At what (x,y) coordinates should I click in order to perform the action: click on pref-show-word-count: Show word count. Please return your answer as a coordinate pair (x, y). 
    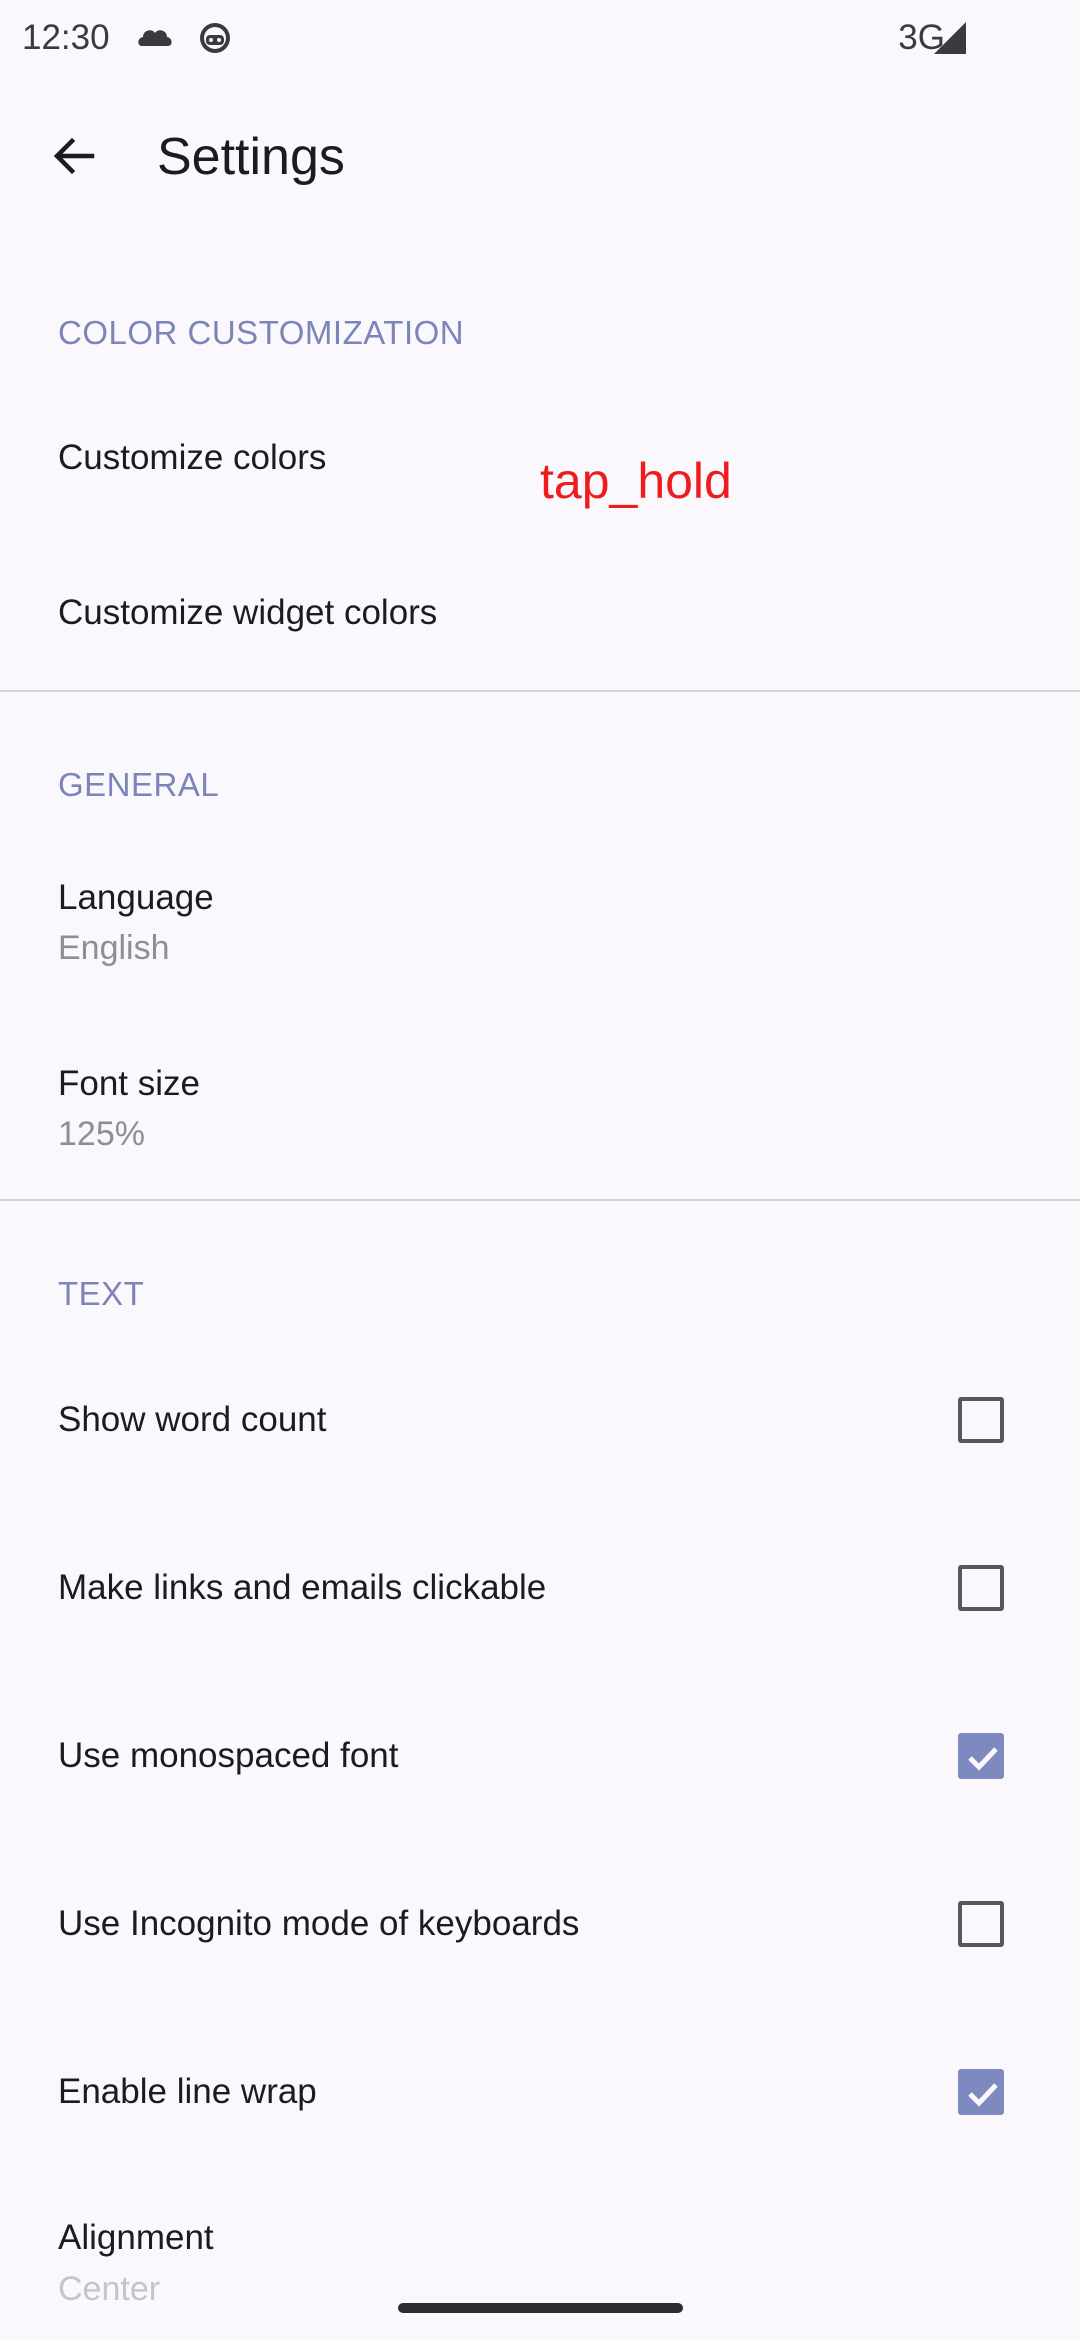
    Looking at the image, I should click on (540, 1420).